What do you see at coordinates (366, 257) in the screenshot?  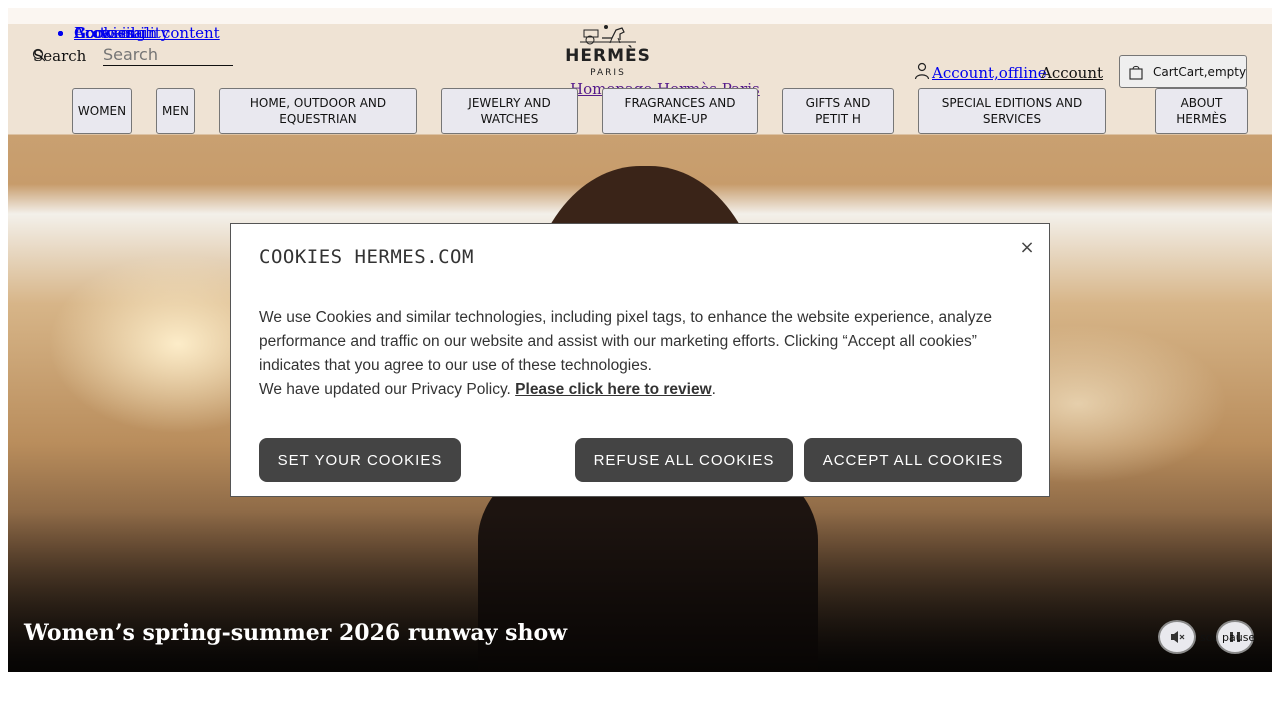 I see `cookie-dialog-title: COOKIES HERMES.COM` at bounding box center [366, 257].